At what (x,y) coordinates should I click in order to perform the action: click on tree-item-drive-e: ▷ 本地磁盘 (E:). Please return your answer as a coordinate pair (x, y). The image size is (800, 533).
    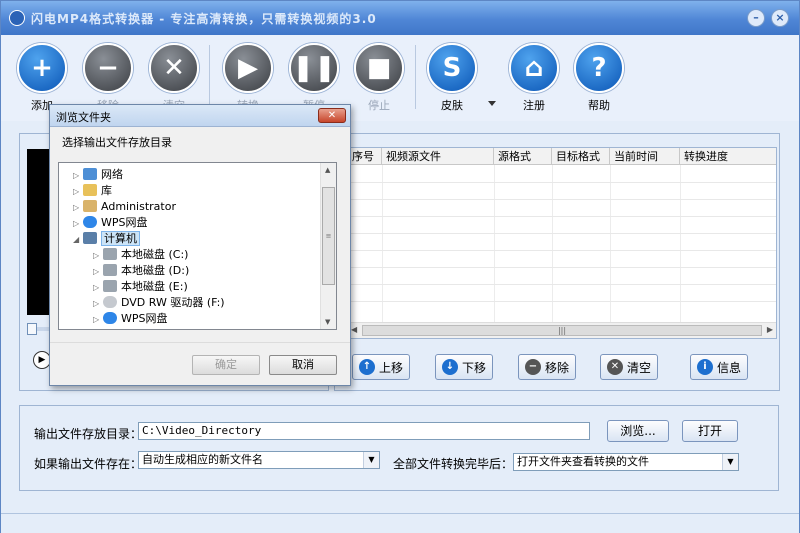
    Looking at the image, I should click on (140, 287).